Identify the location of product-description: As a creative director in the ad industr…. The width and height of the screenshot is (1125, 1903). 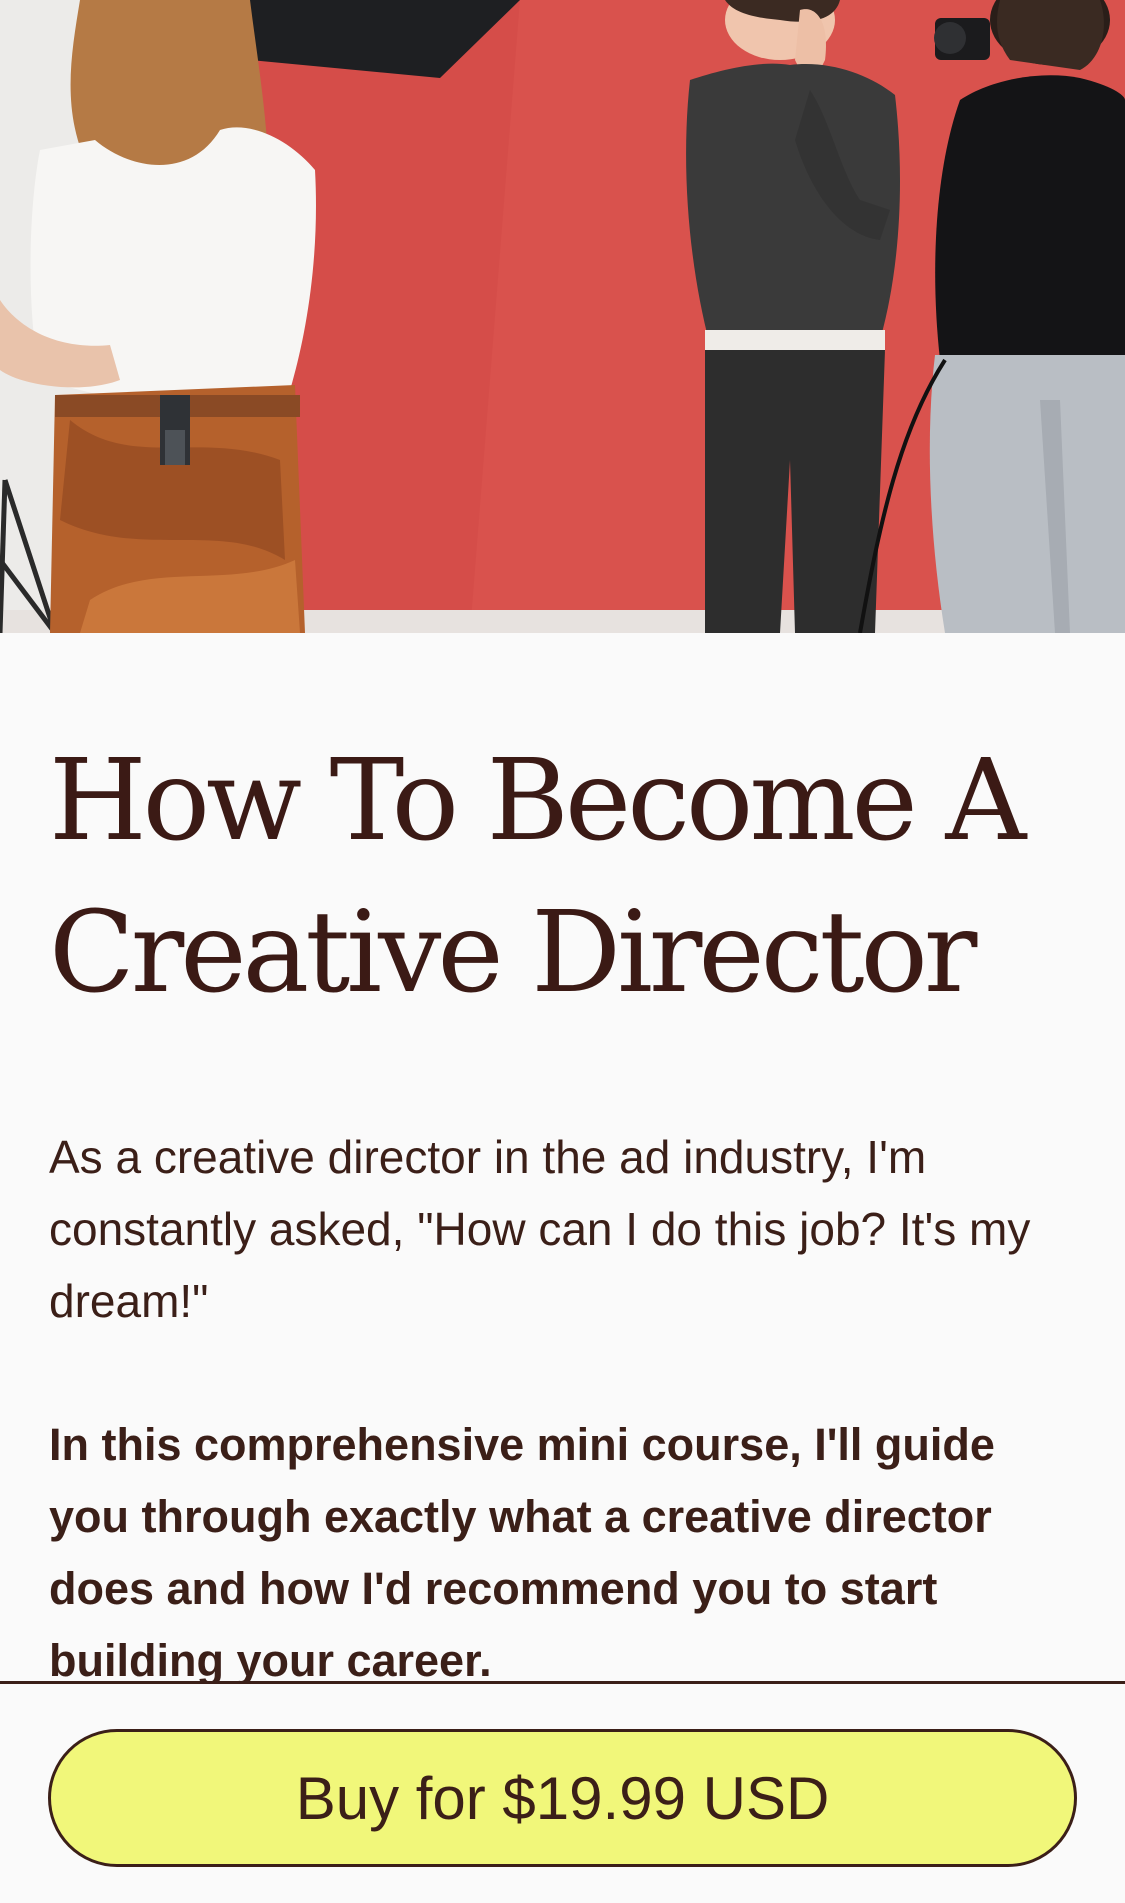
(540, 1229).